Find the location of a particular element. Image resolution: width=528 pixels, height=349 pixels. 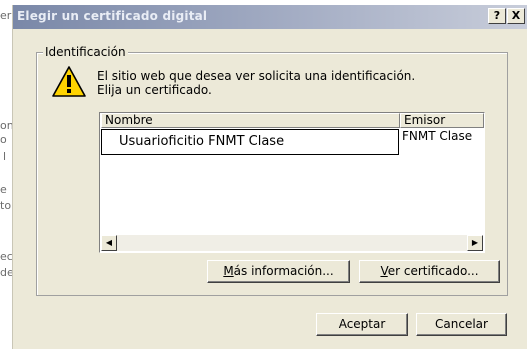

certificate-row-issuer: FNMT Clase is located at coordinates (435, 136).